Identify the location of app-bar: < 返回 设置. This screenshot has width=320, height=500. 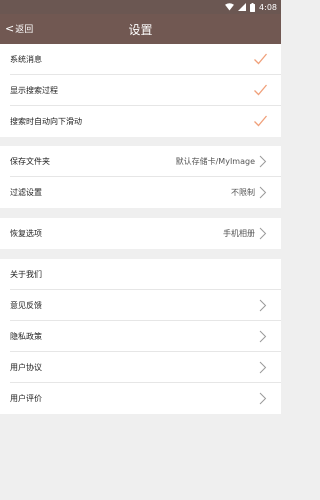
(140, 29).